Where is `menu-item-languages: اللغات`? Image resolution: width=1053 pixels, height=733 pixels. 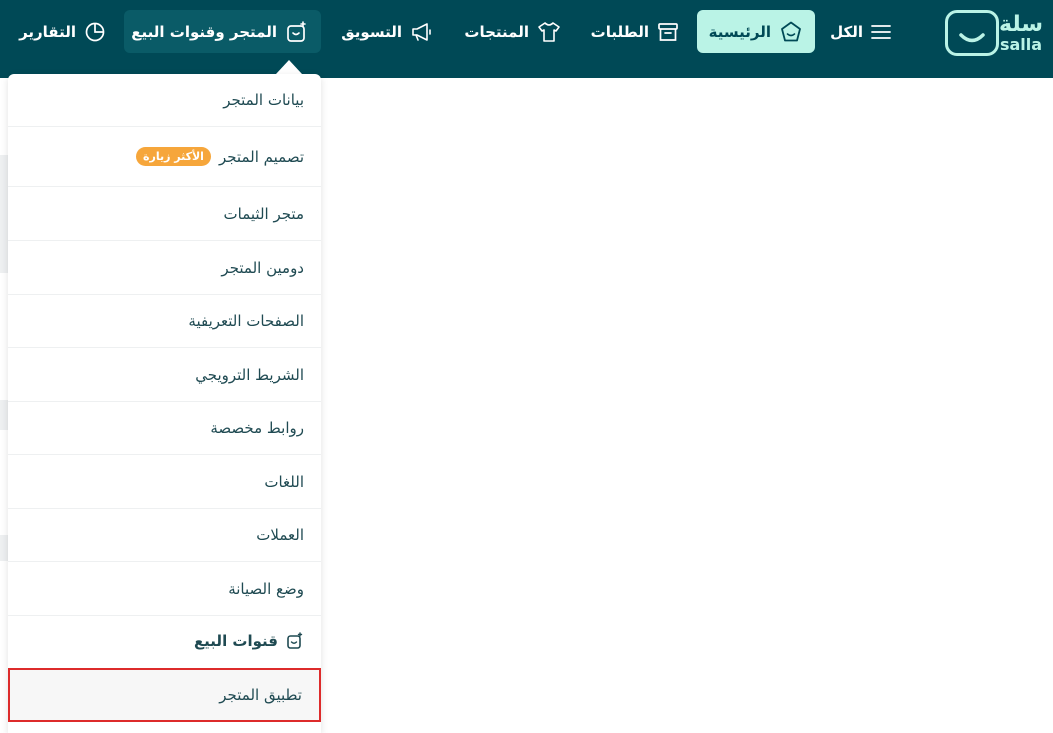
menu-item-languages: اللغات is located at coordinates (164, 482).